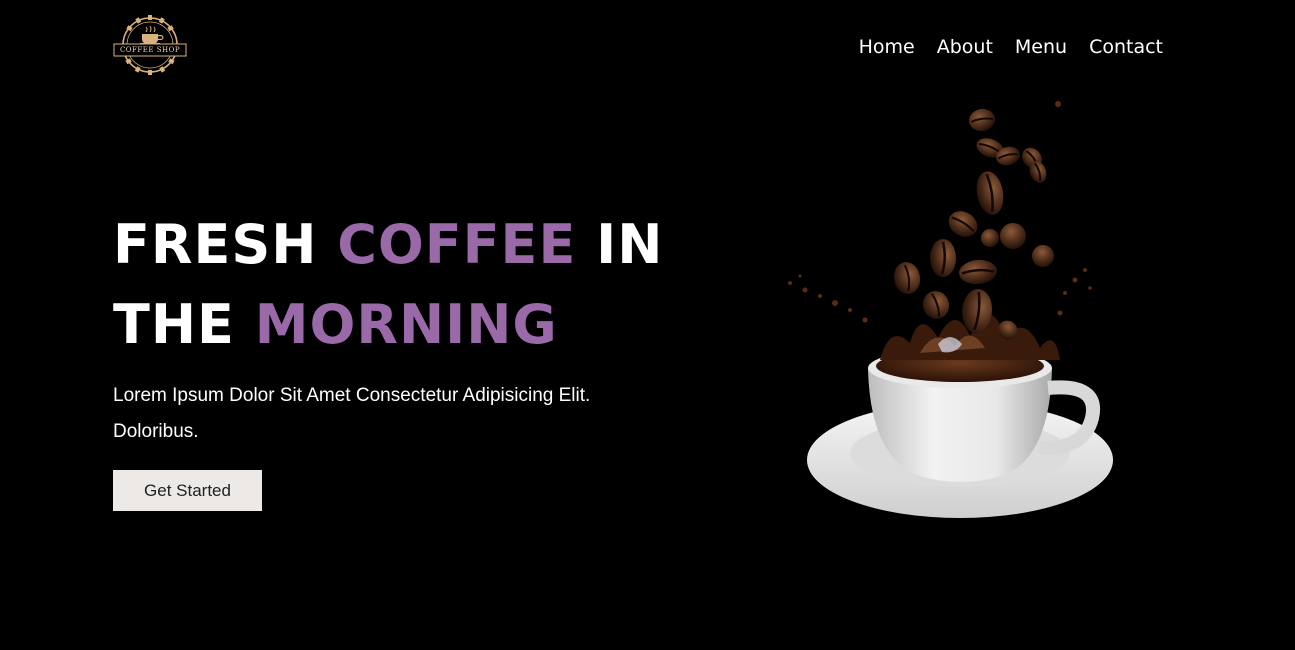 The height and width of the screenshot is (650, 1295). I want to click on nav-item-about: About, so click(965, 47).